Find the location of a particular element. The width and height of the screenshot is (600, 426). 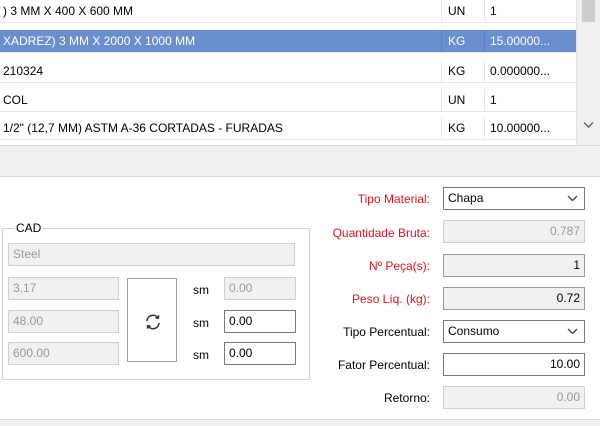

retorno-field: 0.00 is located at coordinates (514, 397).